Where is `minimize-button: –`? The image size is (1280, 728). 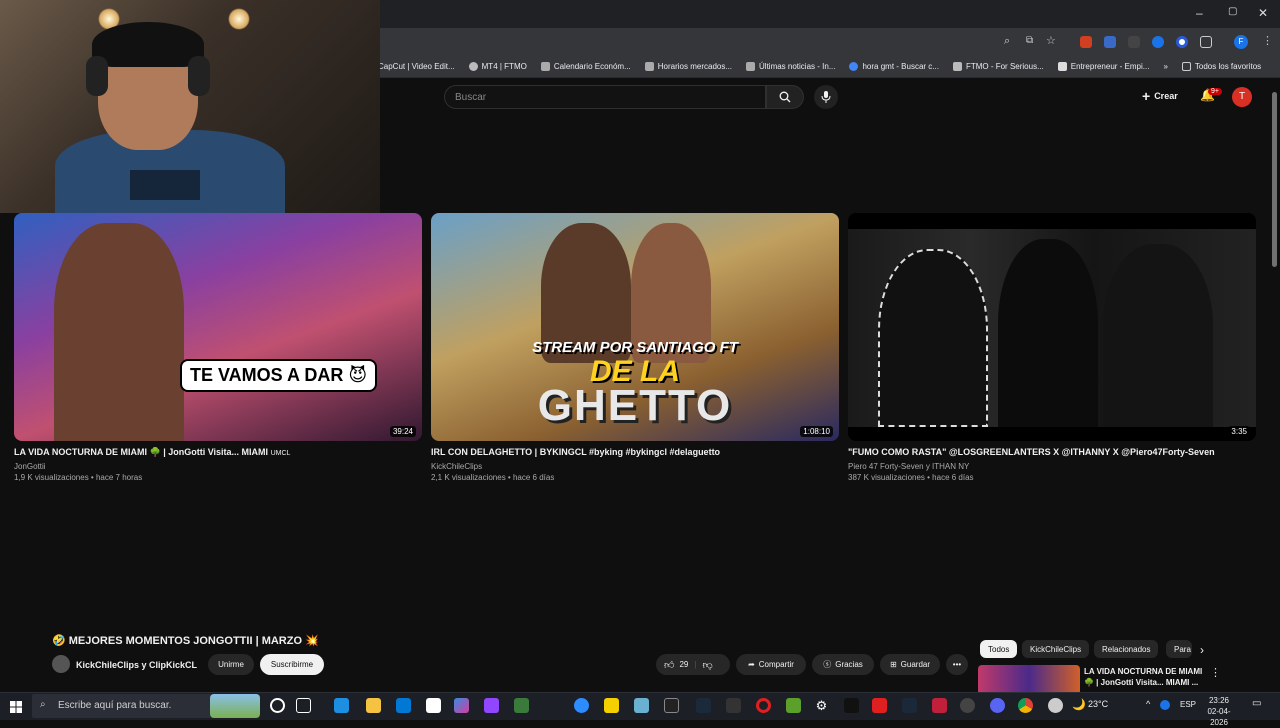
minimize-button: – is located at coordinates (1199, 13).